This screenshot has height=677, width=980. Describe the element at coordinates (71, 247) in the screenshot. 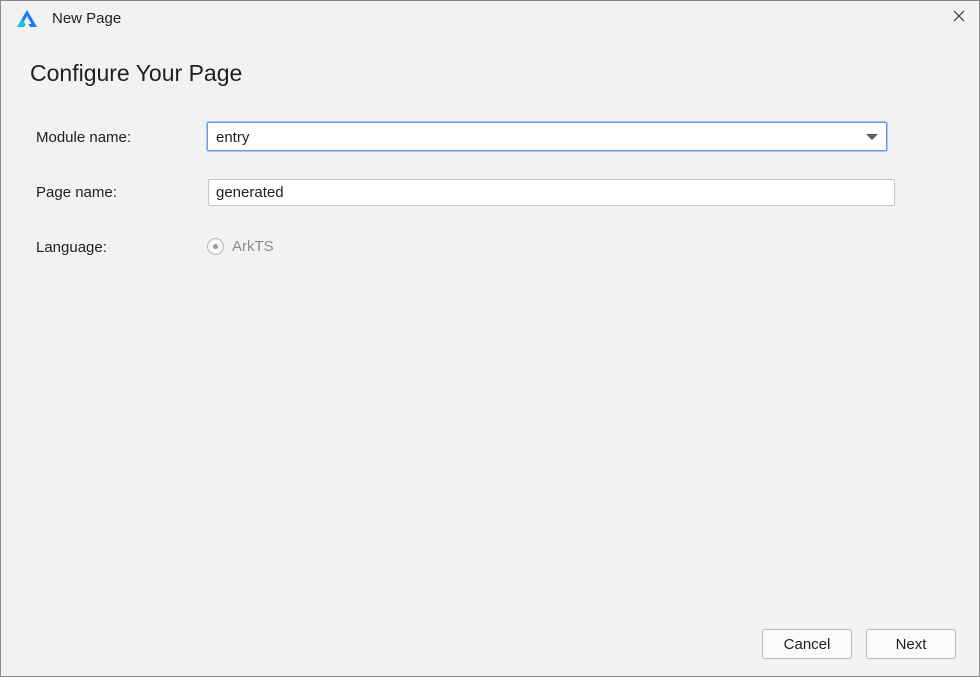

I see `language-label: Language:` at that location.